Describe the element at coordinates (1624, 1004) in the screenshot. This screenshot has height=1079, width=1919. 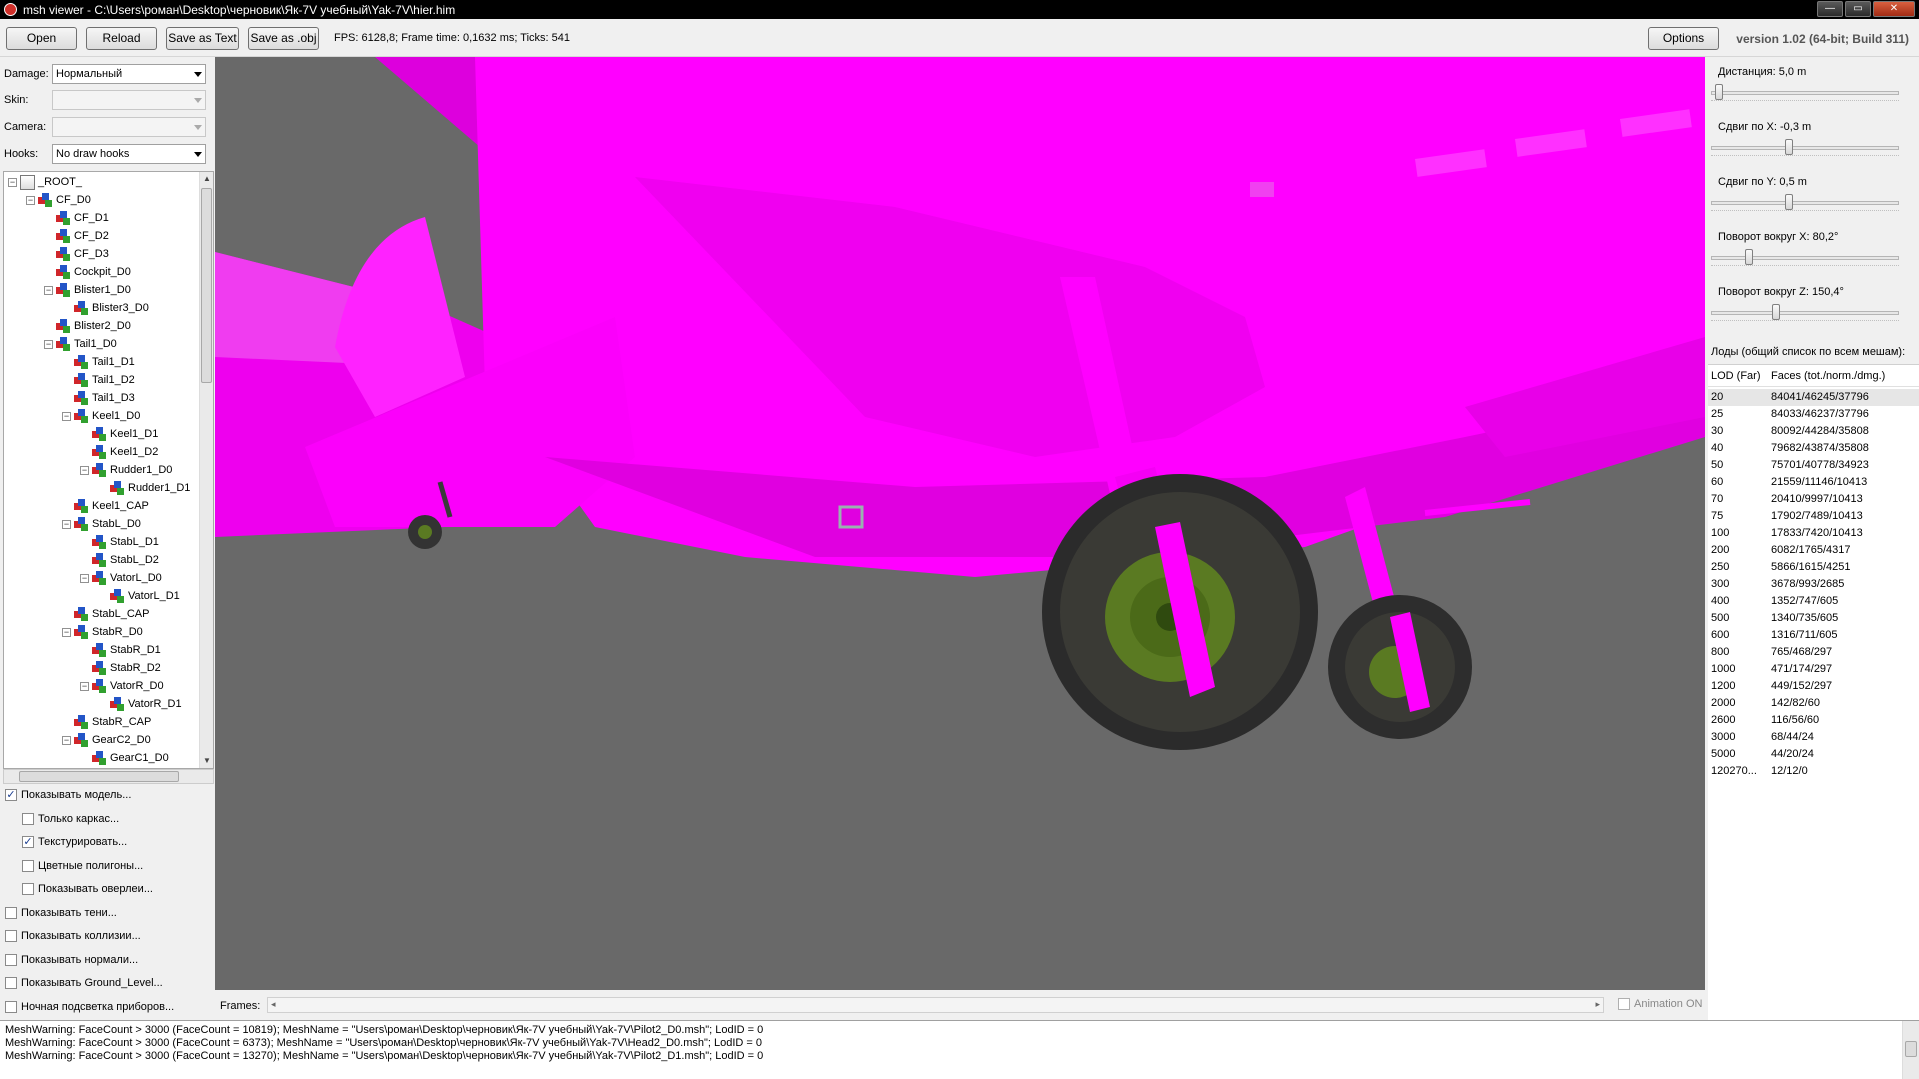
I see `animation-checkbox` at that location.